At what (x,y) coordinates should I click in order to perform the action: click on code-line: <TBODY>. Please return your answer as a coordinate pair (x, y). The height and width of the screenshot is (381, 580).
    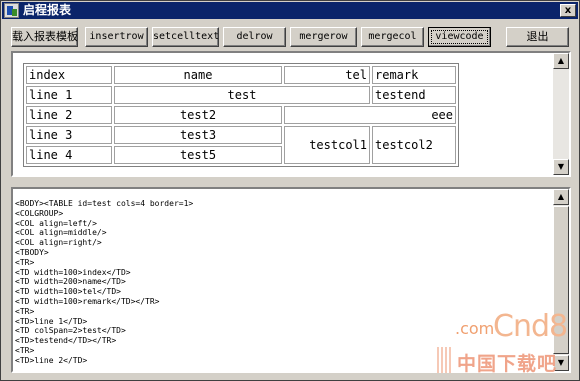
    Looking at the image, I should click on (32, 252).